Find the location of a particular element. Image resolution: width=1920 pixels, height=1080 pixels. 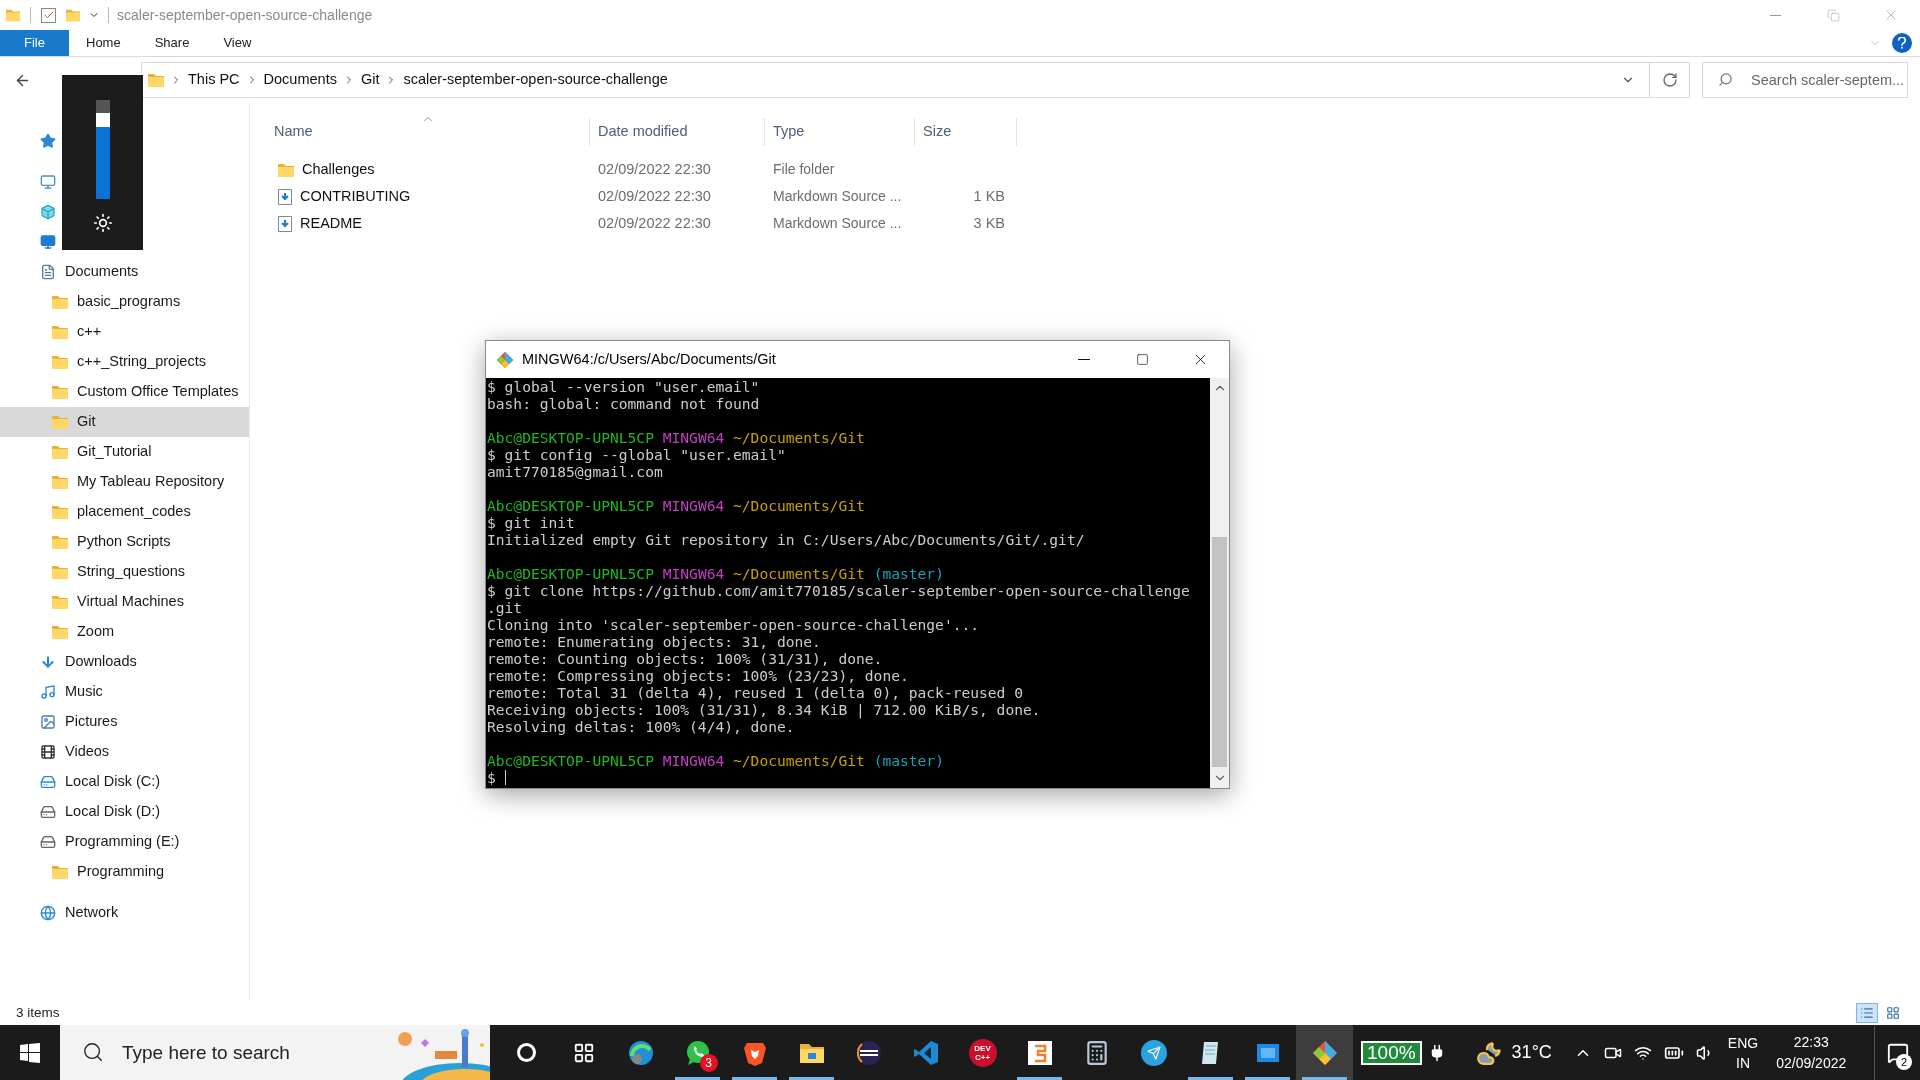

column-header: Type is located at coordinates (840, 132).